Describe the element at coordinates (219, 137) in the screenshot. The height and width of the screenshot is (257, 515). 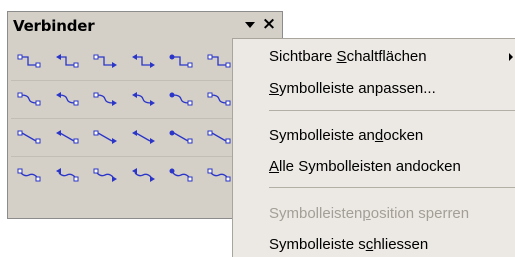
I see `straight-connector-variant-icon` at that location.